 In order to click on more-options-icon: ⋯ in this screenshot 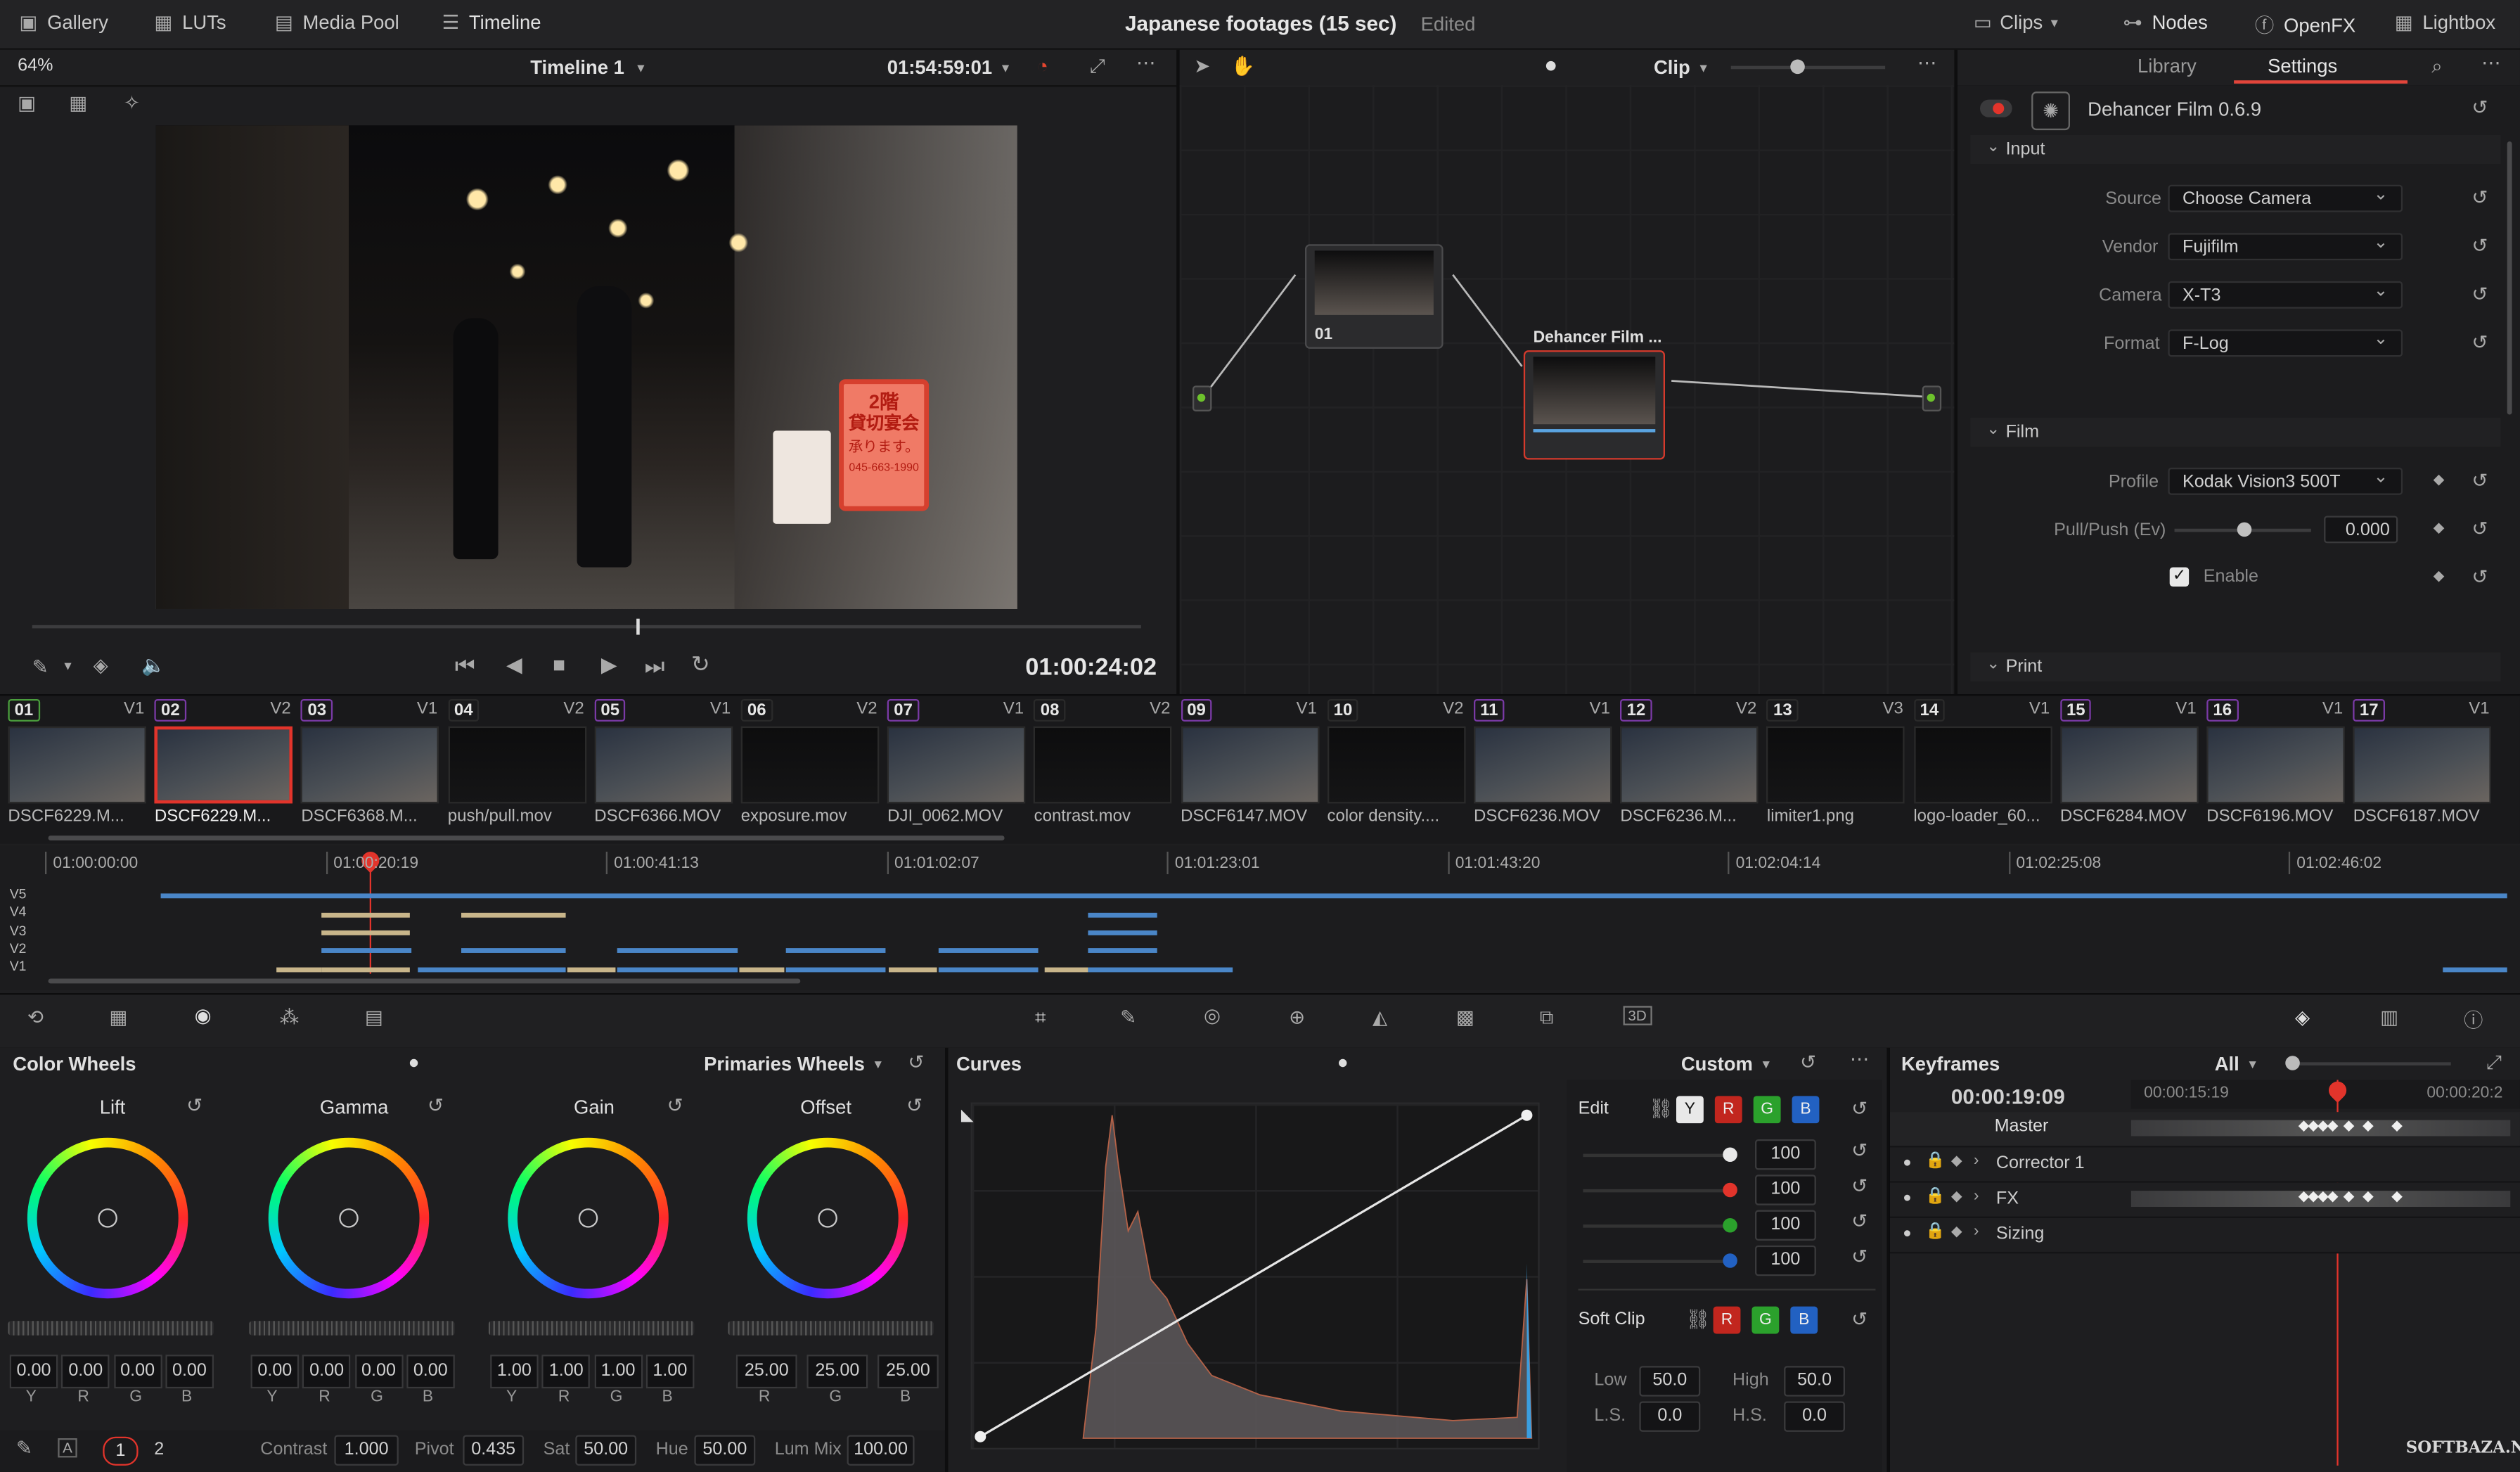, I will do `click(1145, 63)`.